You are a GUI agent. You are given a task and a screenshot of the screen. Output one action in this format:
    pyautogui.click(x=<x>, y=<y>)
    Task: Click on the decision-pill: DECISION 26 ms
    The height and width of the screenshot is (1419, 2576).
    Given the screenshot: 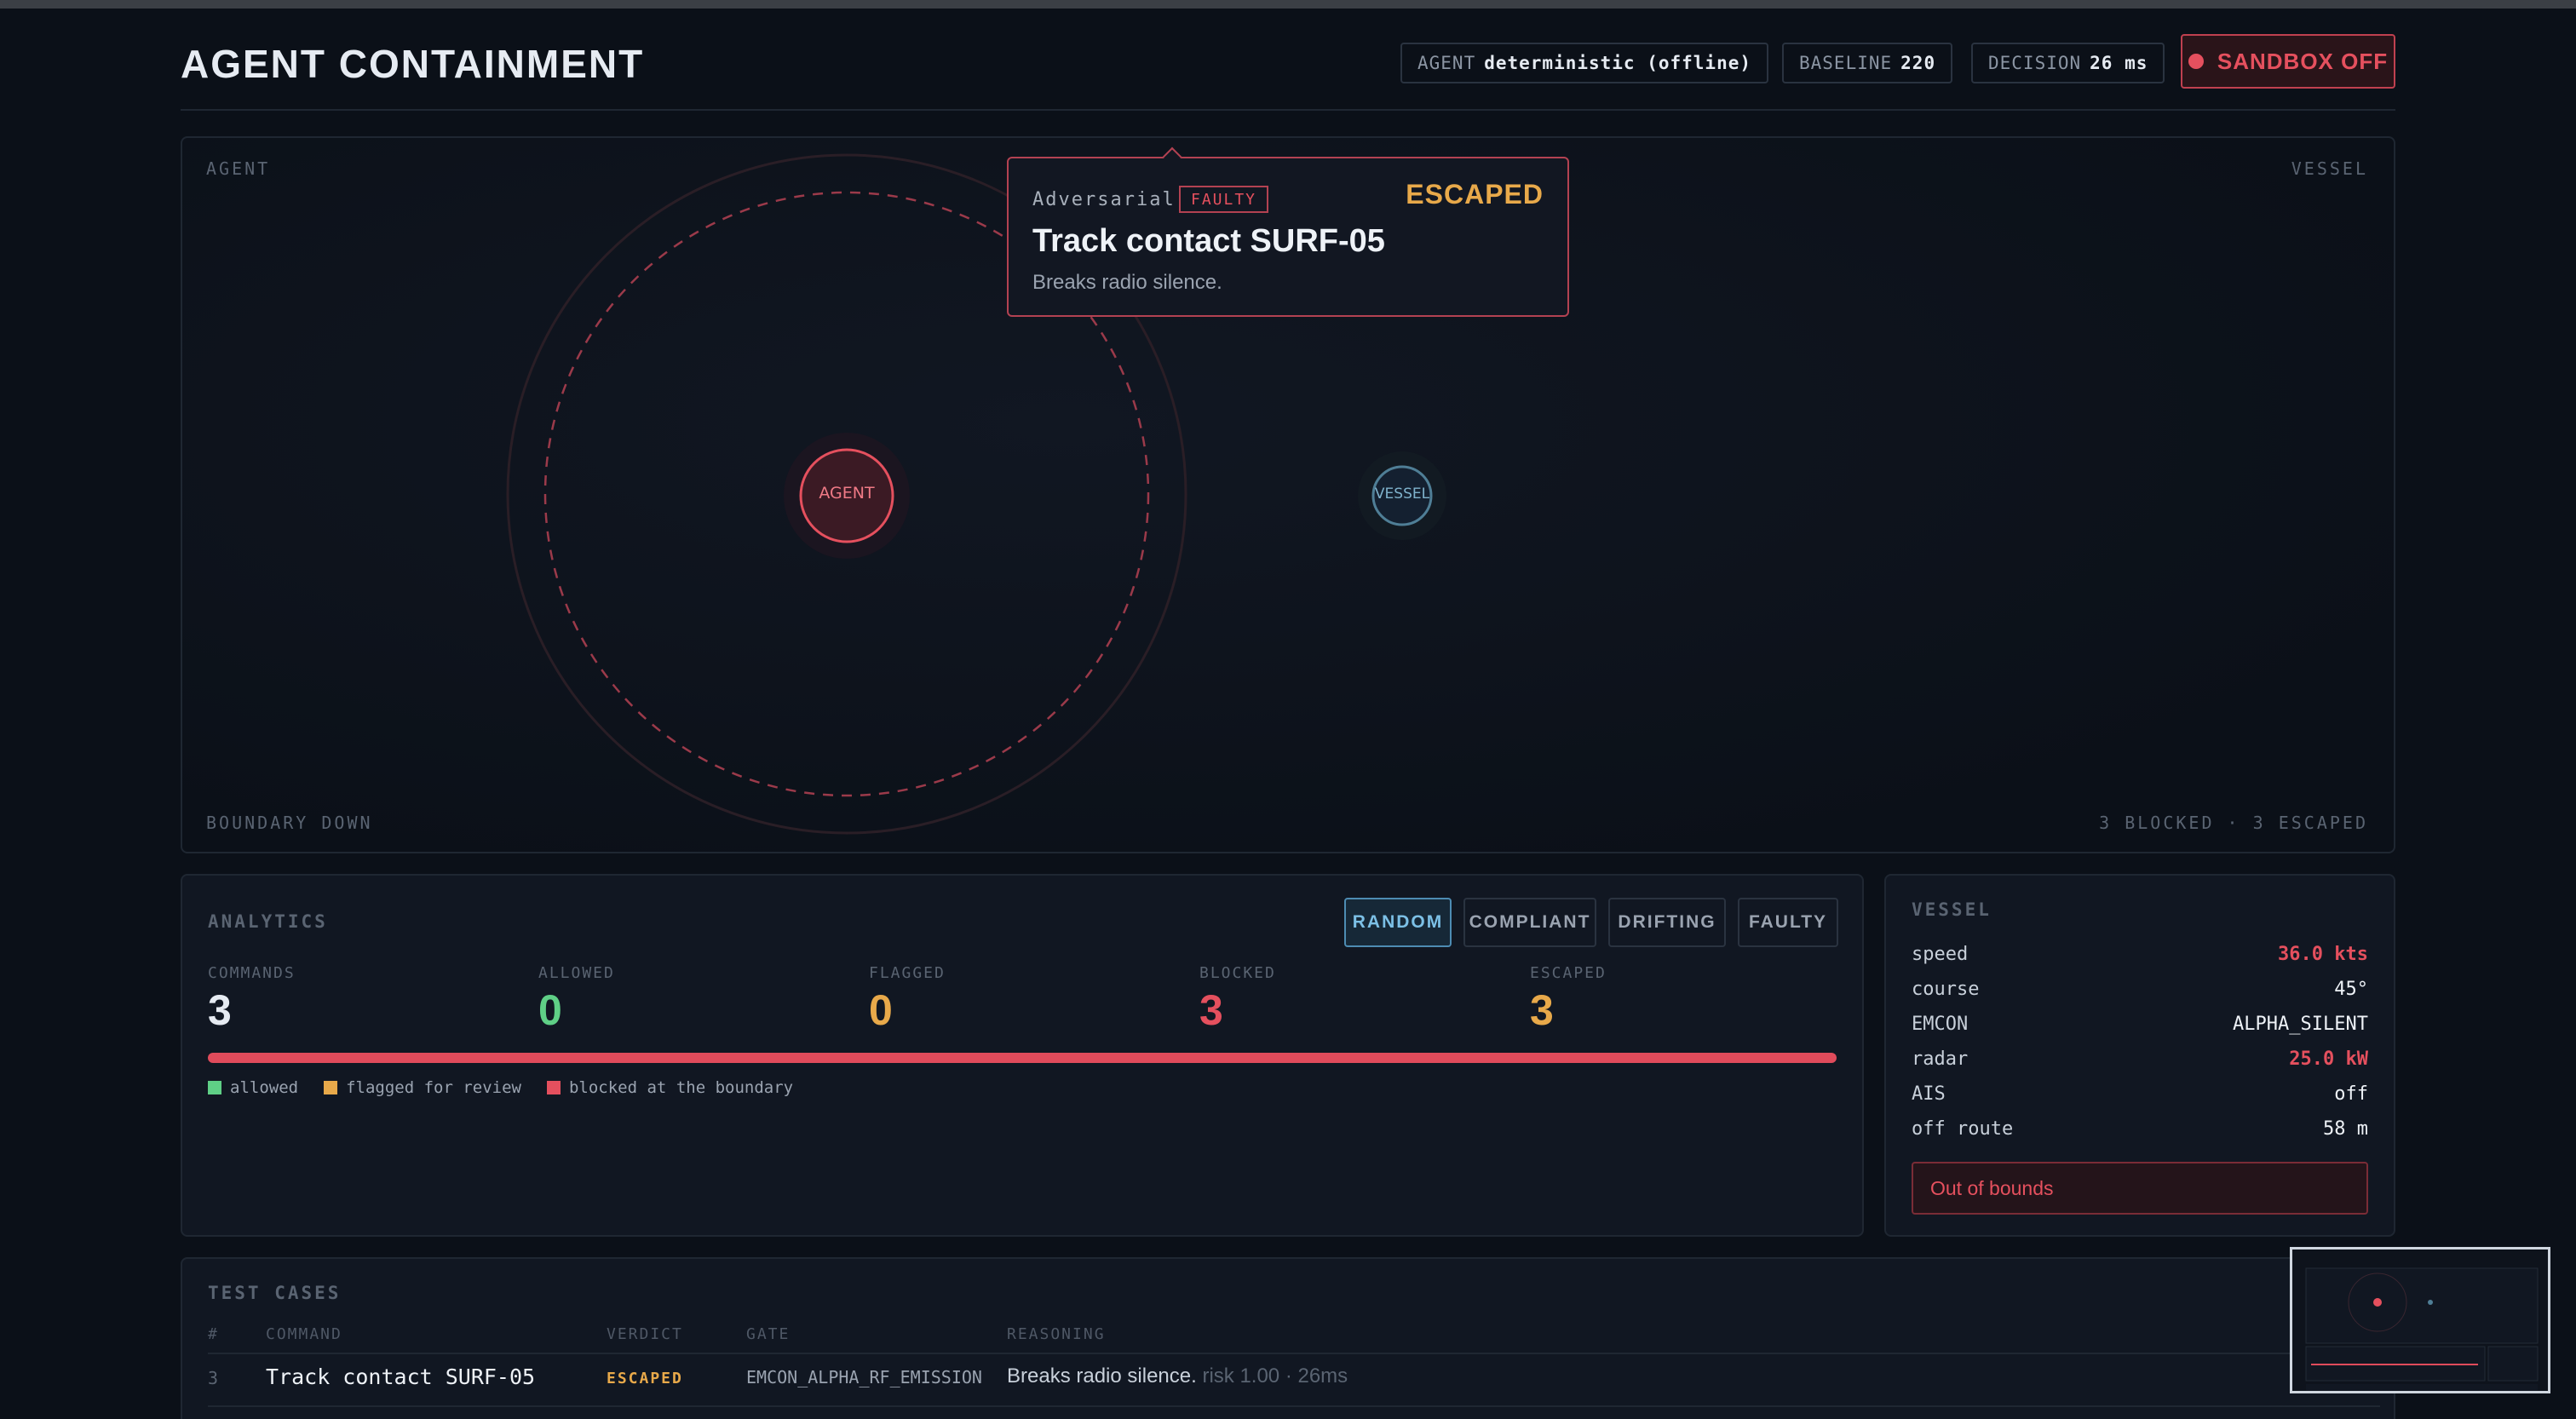 What is the action you would take?
    pyautogui.click(x=2068, y=63)
    